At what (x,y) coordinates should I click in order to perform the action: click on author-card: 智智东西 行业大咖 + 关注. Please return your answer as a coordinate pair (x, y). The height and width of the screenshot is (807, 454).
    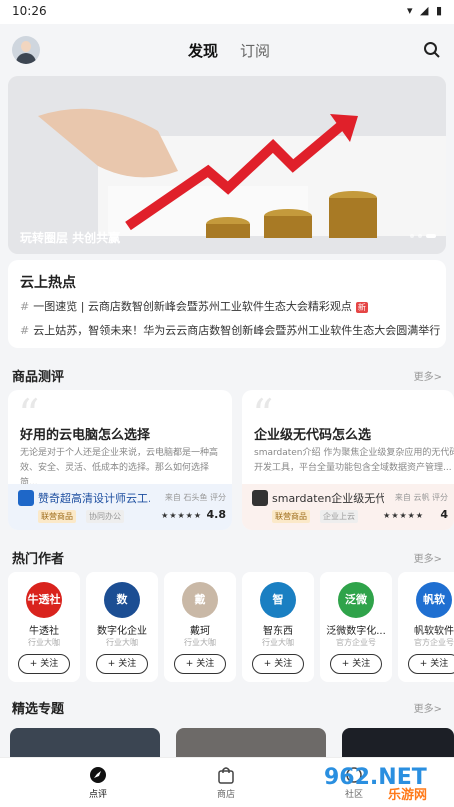
    Looking at the image, I should click on (278, 627).